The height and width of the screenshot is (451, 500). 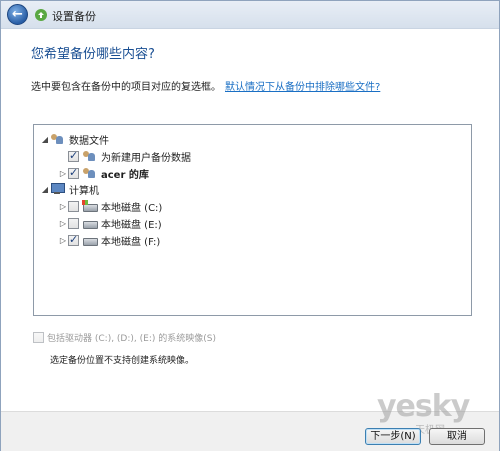 I want to click on tree-node-drive-c: ▷ 本地磁盘 (C:), so click(x=110, y=206).